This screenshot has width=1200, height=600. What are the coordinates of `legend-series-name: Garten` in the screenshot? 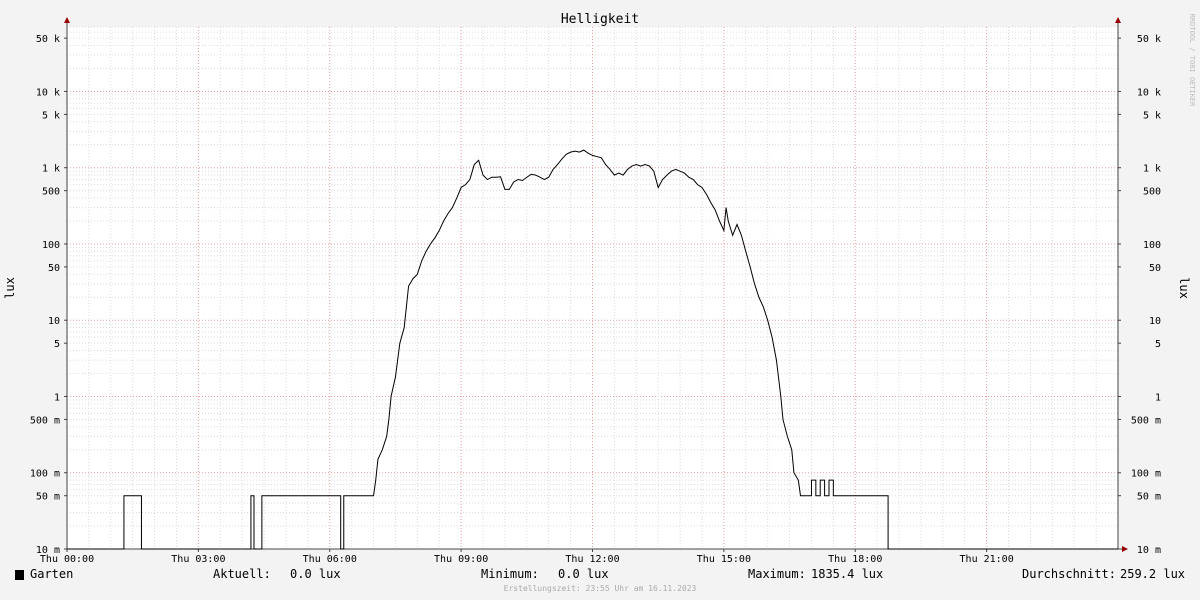 It's located at (52, 574).